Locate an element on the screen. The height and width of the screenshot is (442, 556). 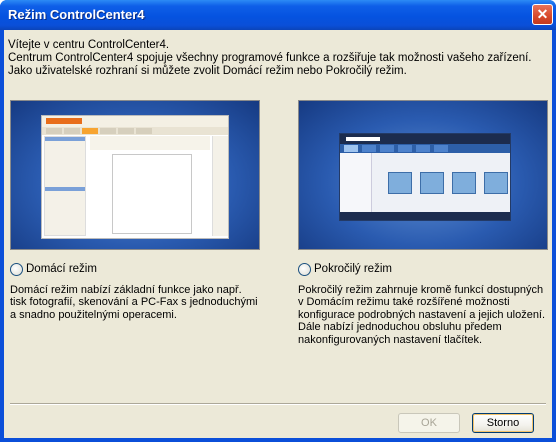
home-mode-radio: Domácí režim is located at coordinates (90, 270).